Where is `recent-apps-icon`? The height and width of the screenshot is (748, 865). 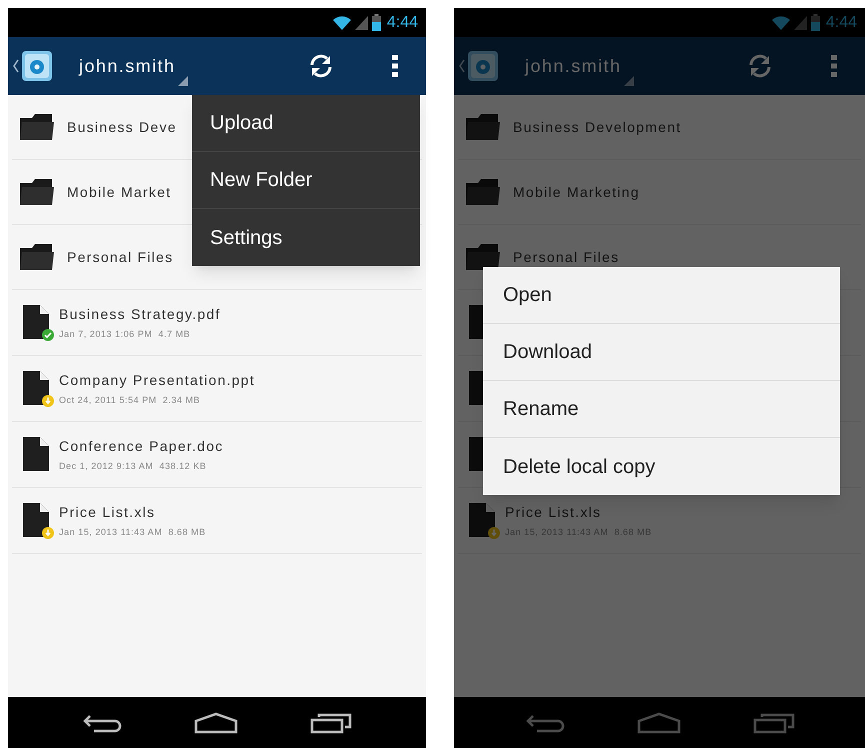 recent-apps-icon is located at coordinates (331, 723).